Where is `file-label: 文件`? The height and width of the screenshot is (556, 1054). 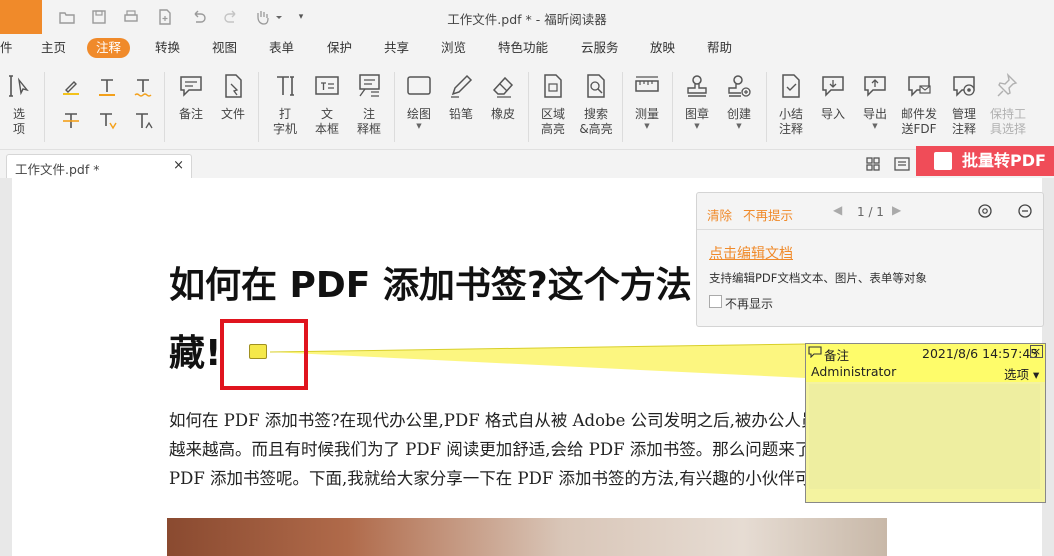 file-label: 文件 is located at coordinates (232, 114).